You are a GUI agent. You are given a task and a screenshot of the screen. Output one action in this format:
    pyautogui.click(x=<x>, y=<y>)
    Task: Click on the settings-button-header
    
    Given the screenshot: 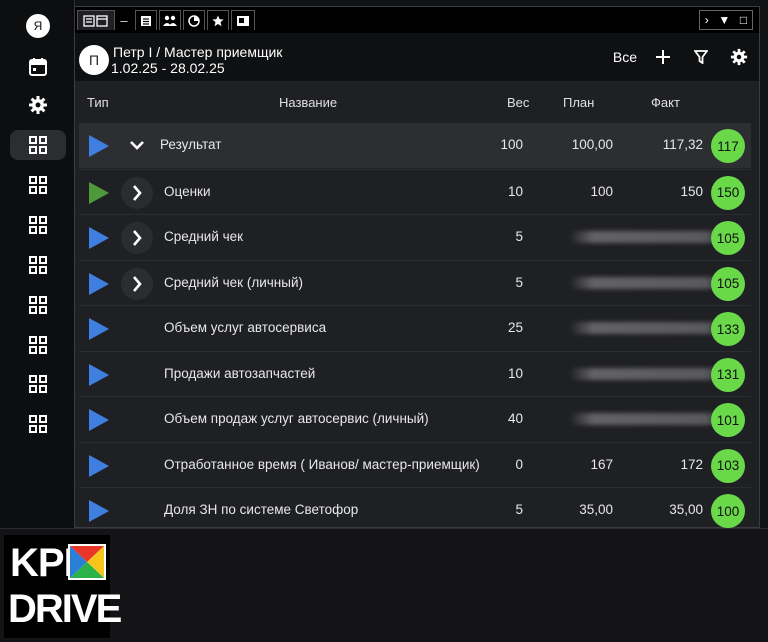 What is the action you would take?
    pyautogui.click(x=739, y=57)
    